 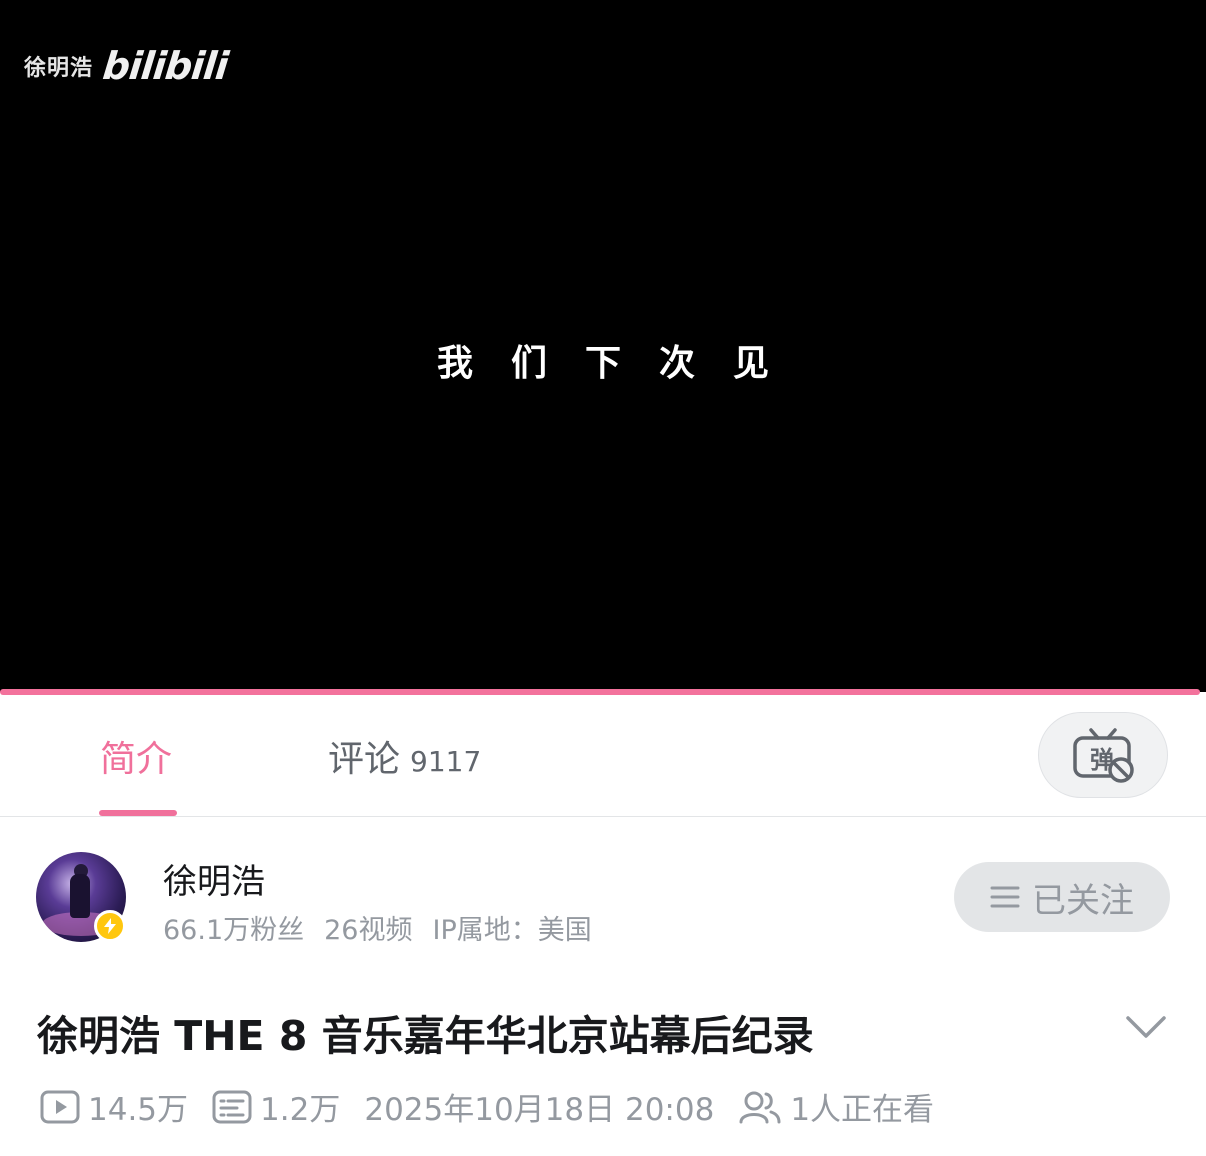 I want to click on watermark-name: 徐明浩, so click(x=59, y=68).